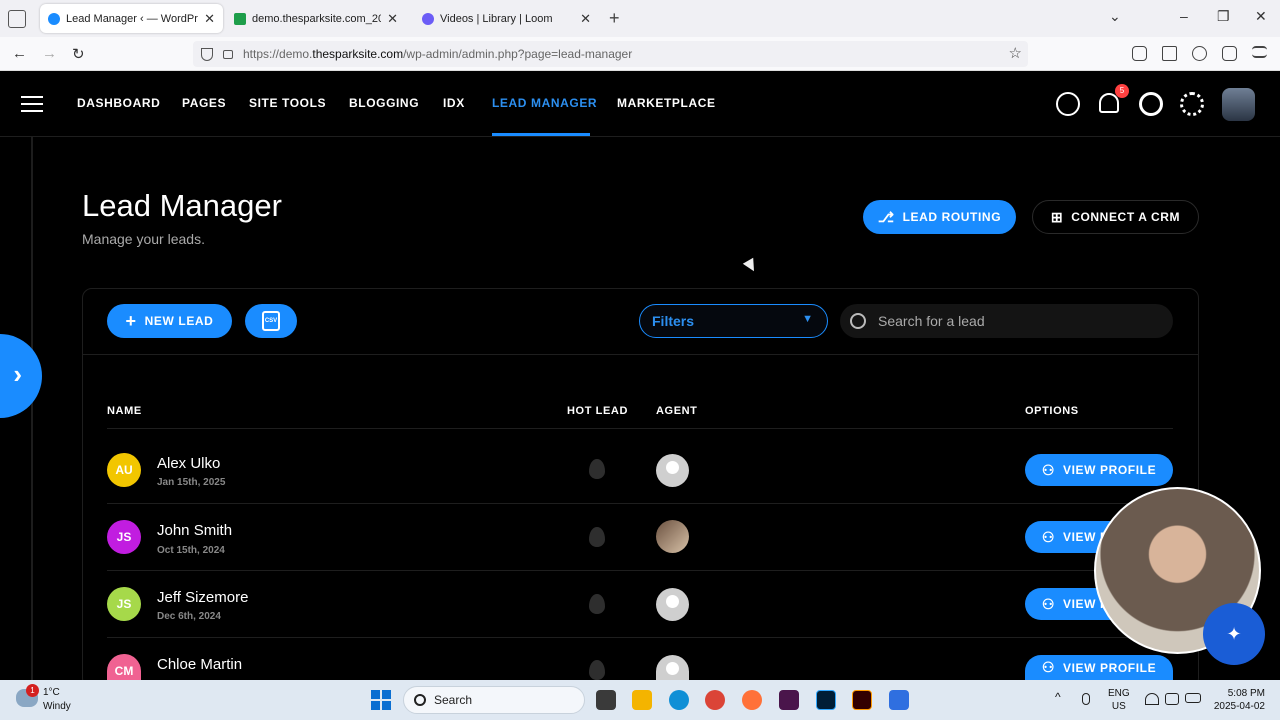 This screenshot has height=720, width=1280. I want to click on tab-overflow-chevron-icon: ⌄, so click(1115, 16).